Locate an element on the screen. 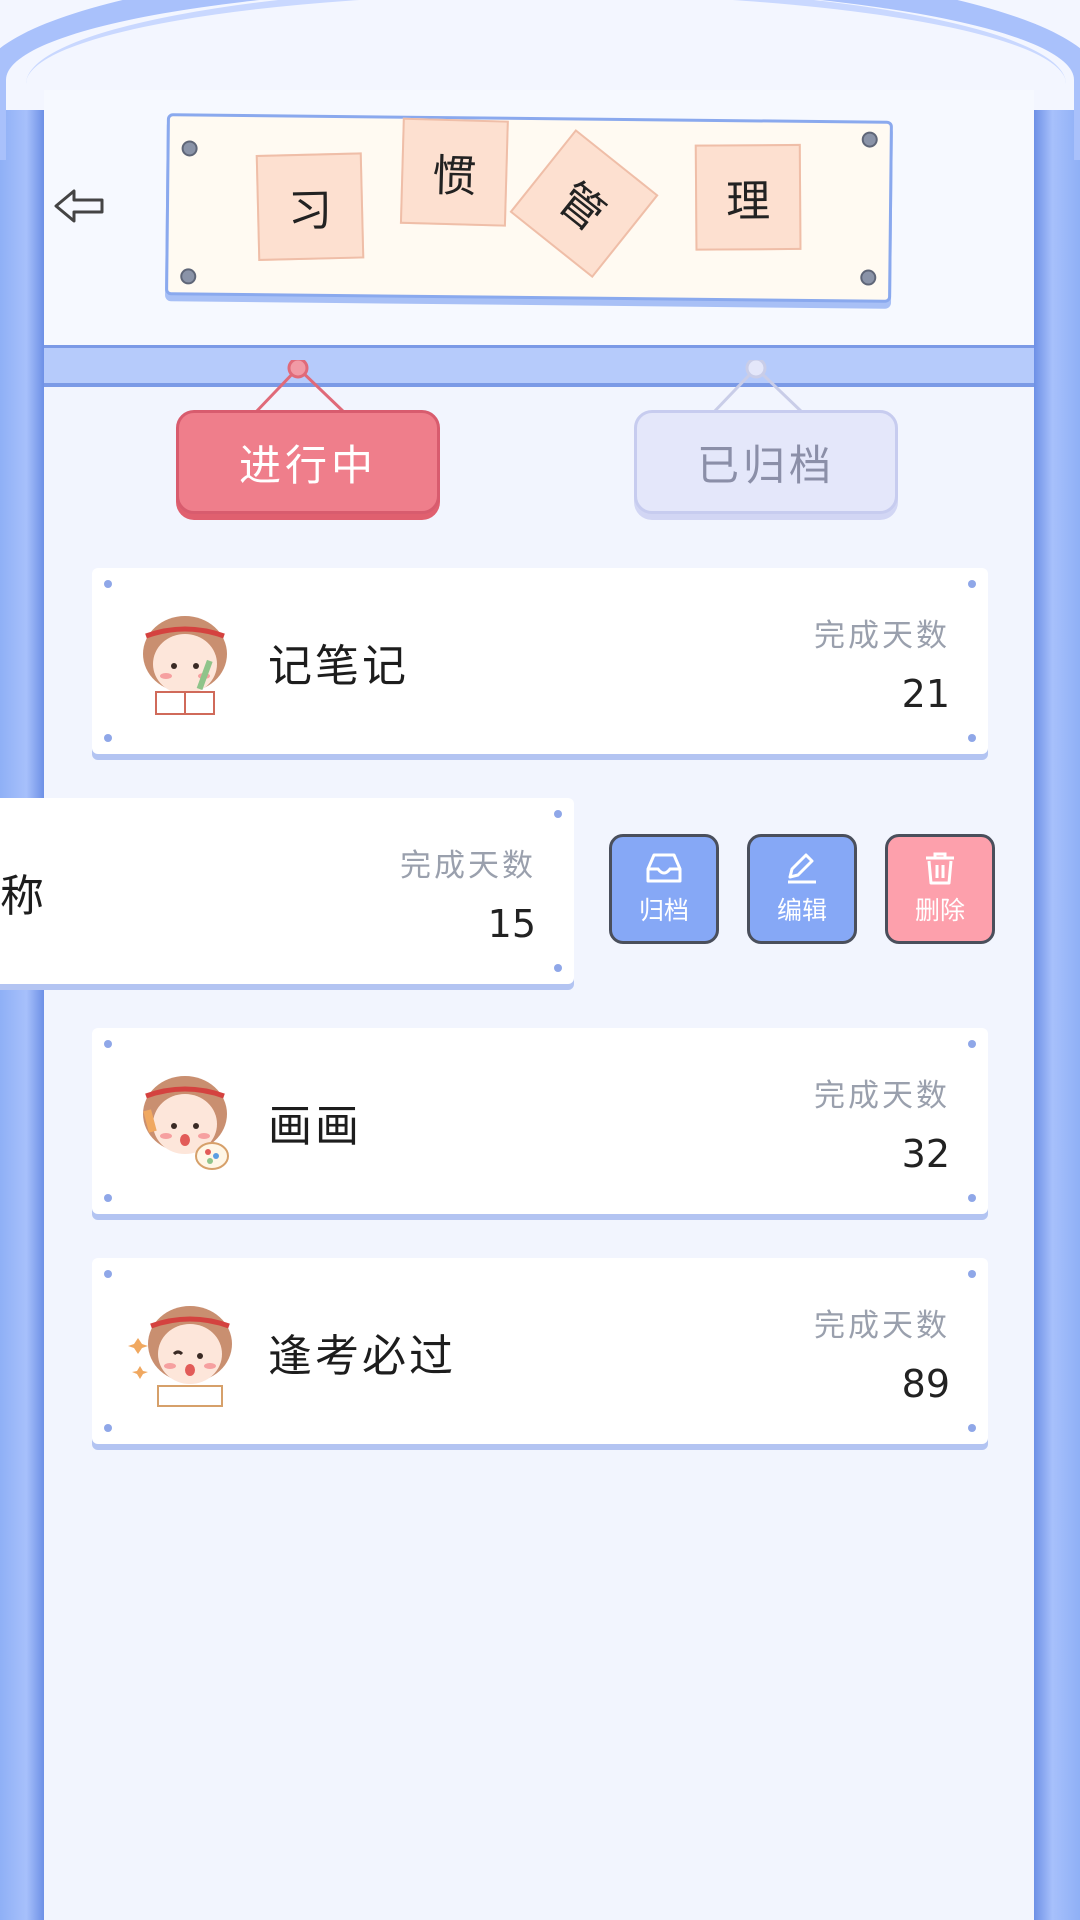 The image size is (1080, 1920). archive-label: 归档 is located at coordinates (663, 910).